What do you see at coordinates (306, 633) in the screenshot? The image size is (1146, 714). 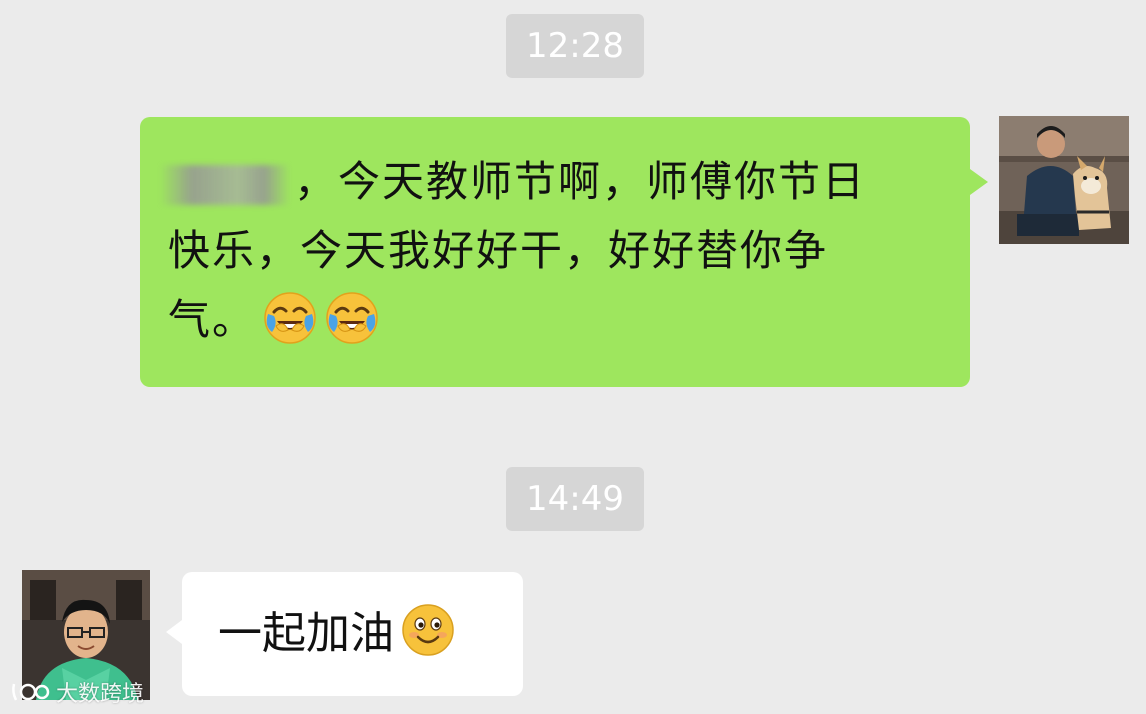 I see `message-text: 一起加油` at bounding box center [306, 633].